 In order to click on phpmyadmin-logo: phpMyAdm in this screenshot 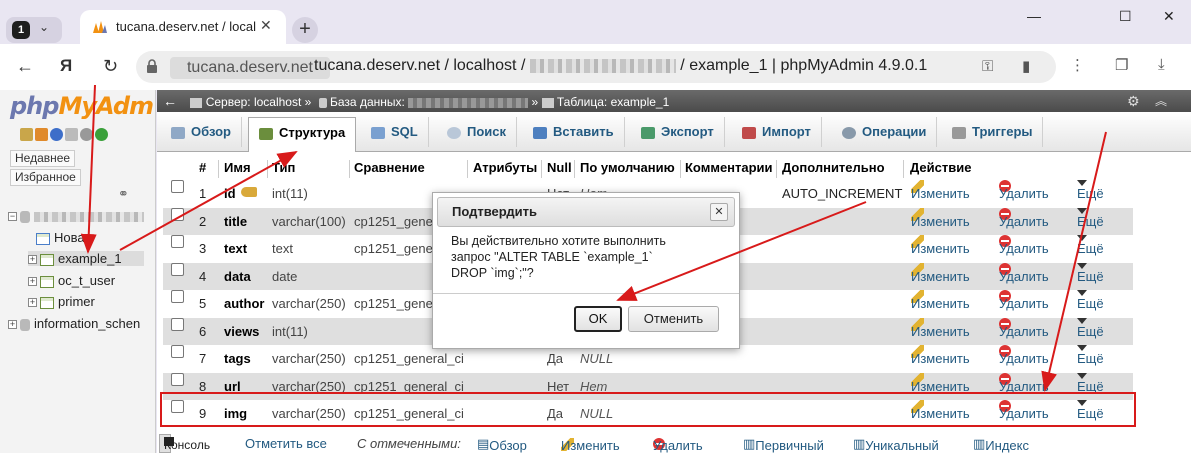, I will do `click(82, 106)`.